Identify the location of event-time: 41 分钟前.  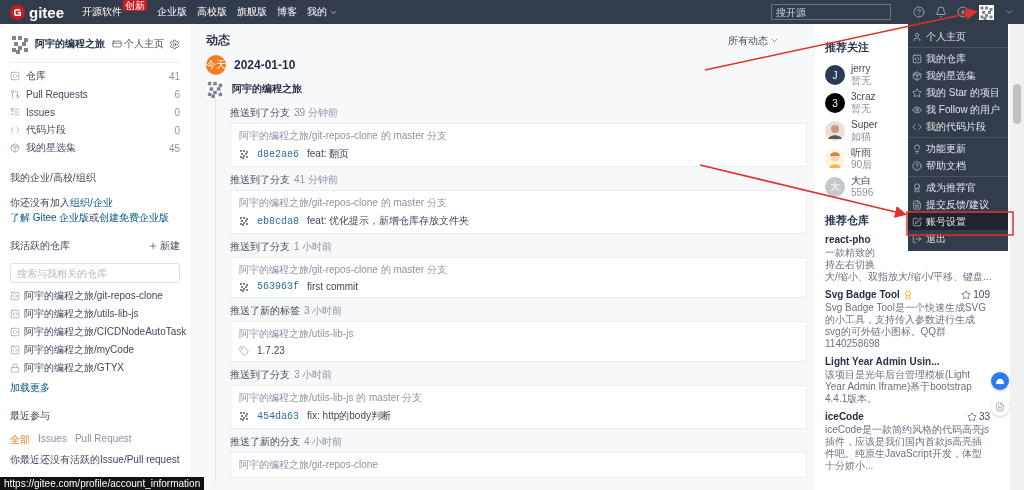
(316, 179).